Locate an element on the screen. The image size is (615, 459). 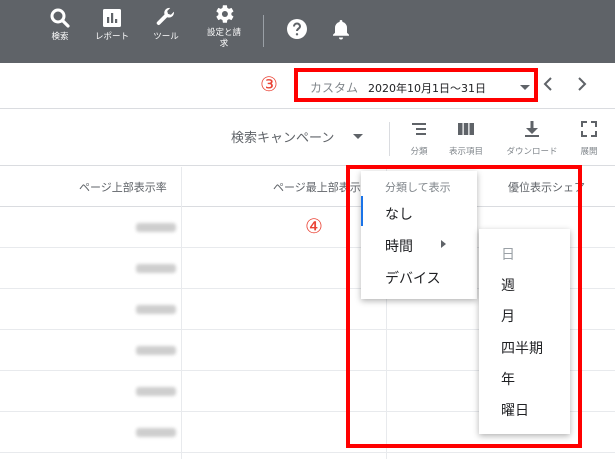
menu-item-none: なし is located at coordinates (399, 214).